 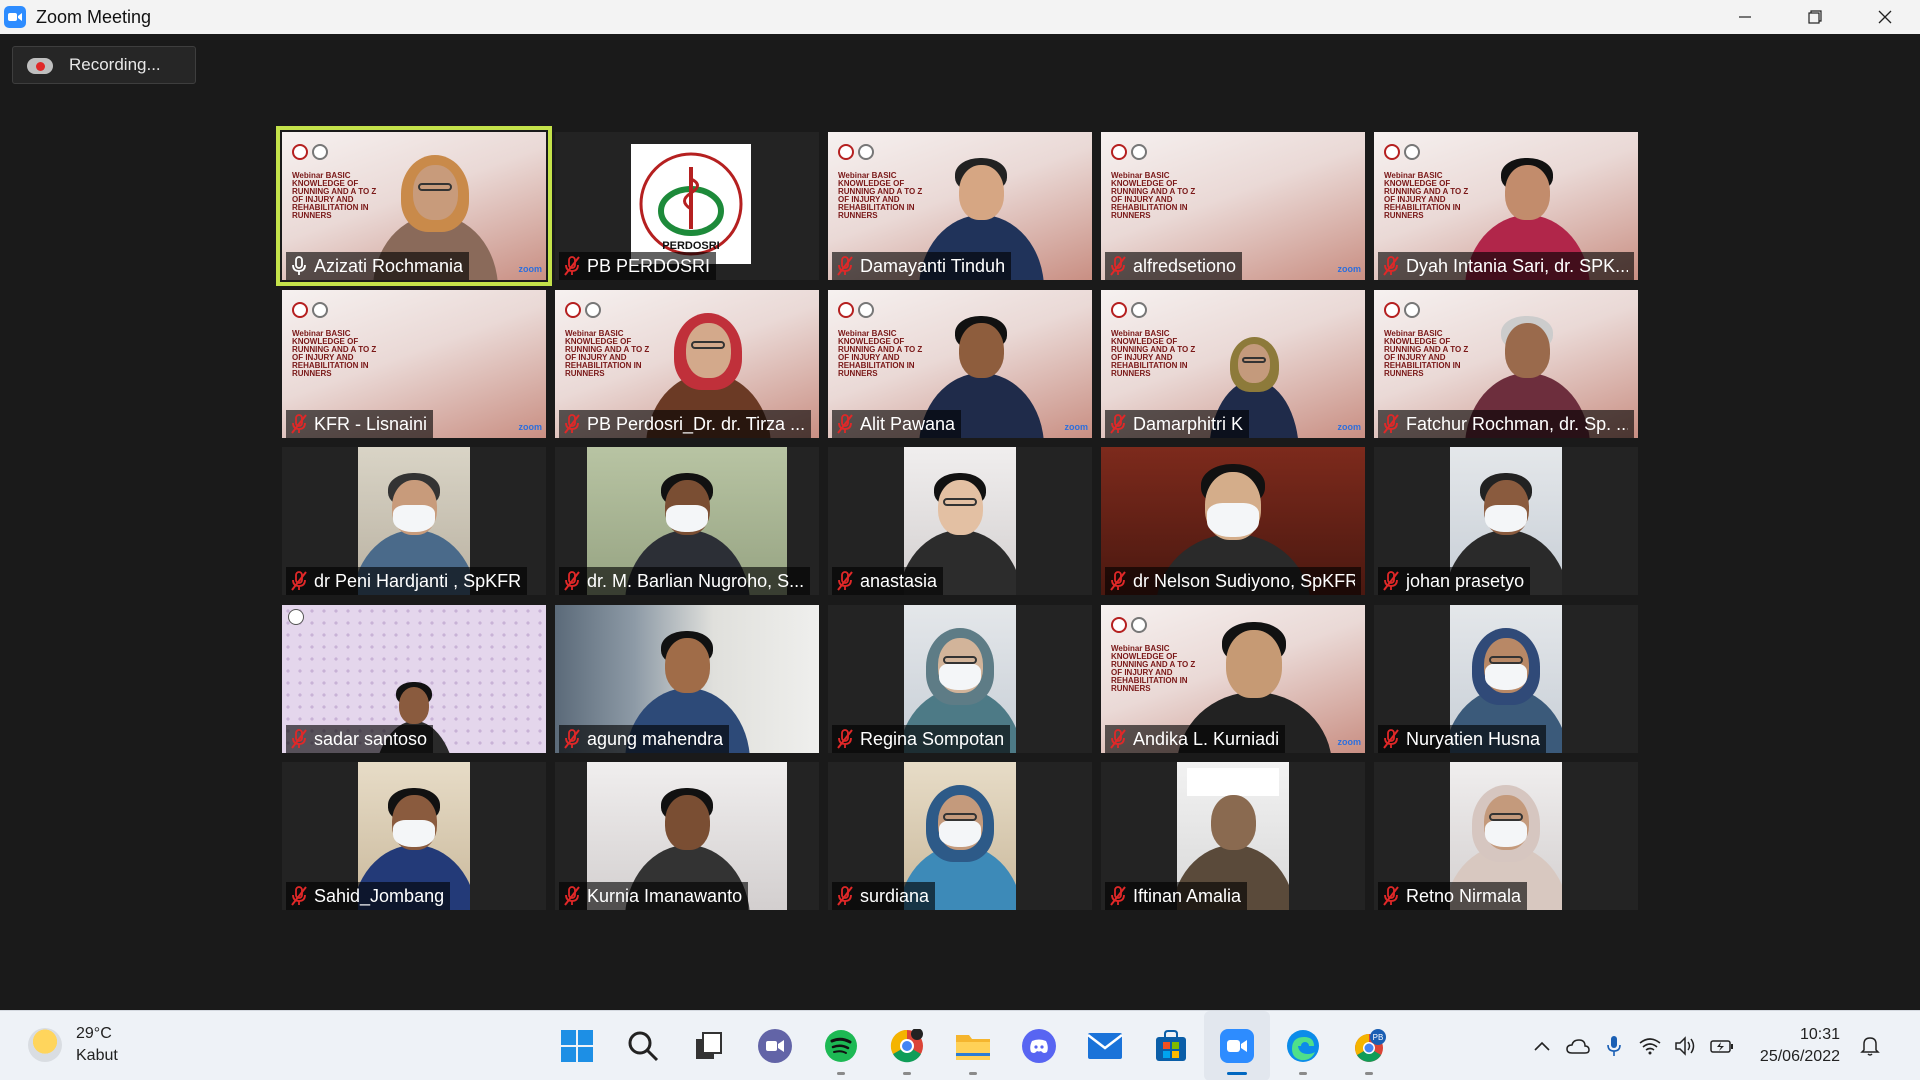 What do you see at coordinates (884, 896) in the screenshot?
I see `participant-name-label: surdiana` at bounding box center [884, 896].